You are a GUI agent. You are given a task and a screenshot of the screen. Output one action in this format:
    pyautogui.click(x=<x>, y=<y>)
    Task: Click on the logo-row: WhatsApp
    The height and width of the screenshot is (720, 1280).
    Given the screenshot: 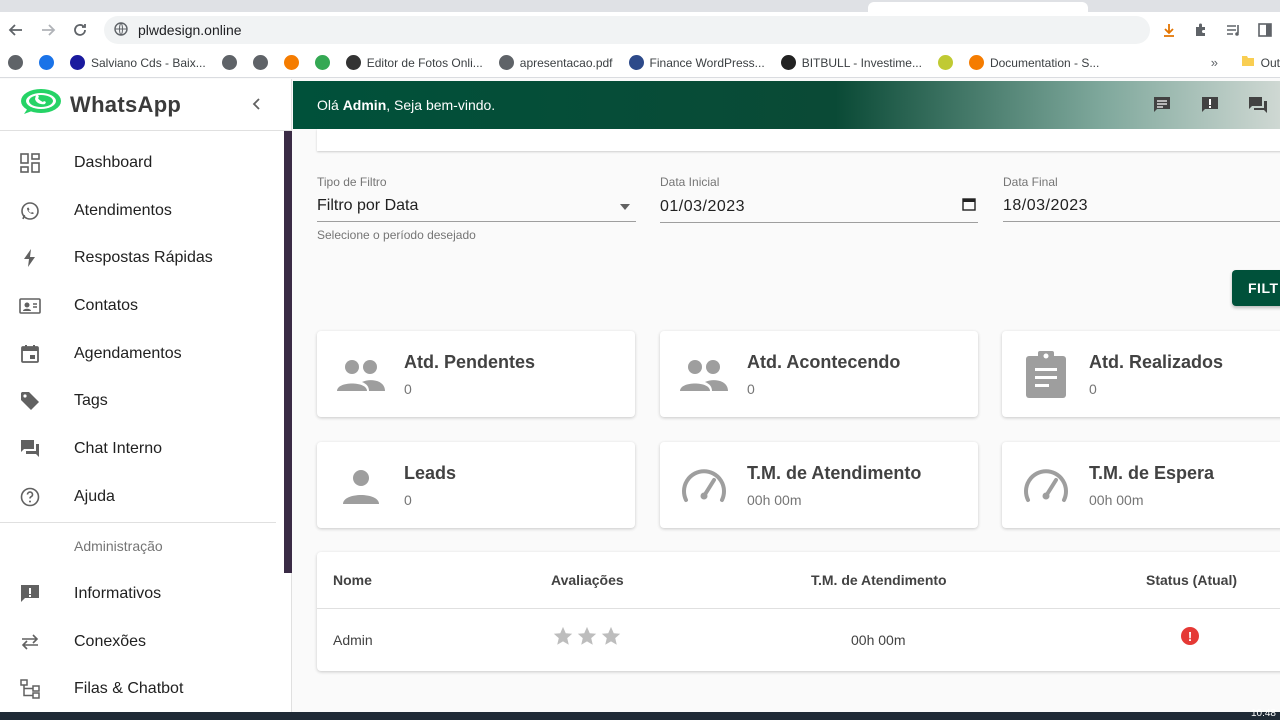 What is the action you would take?
    pyautogui.click(x=145, y=105)
    